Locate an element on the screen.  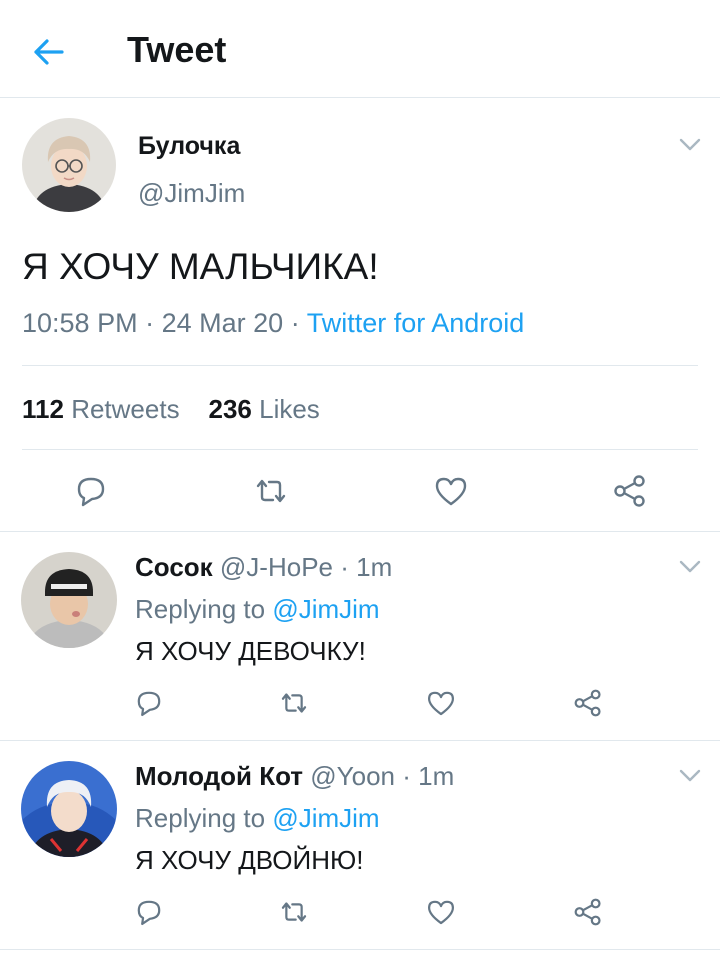
likes-label: Likes is located at coordinates (289, 409).